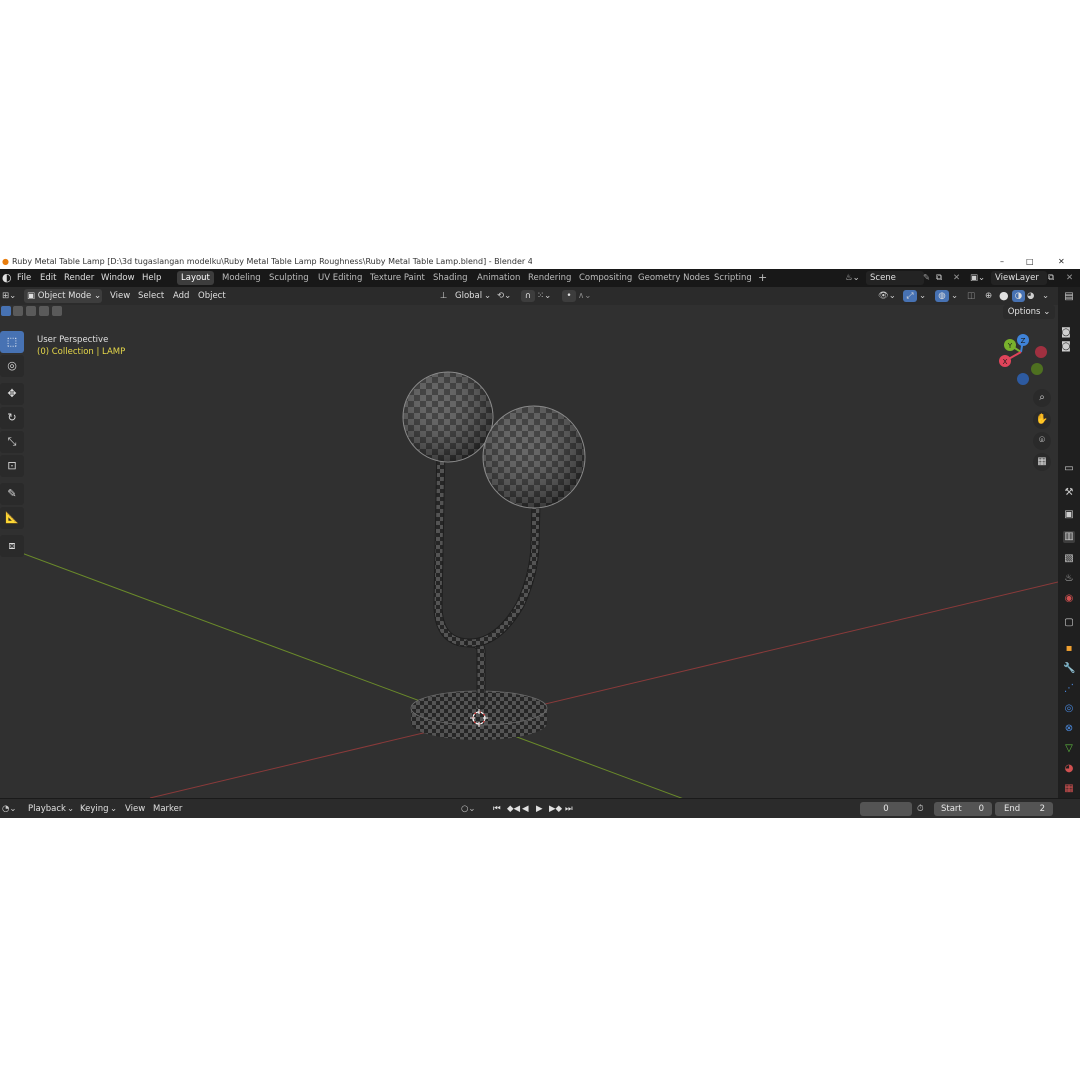 This screenshot has height=1080, width=1080. I want to click on output-properties-icon: ▥, so click(1069, 537).